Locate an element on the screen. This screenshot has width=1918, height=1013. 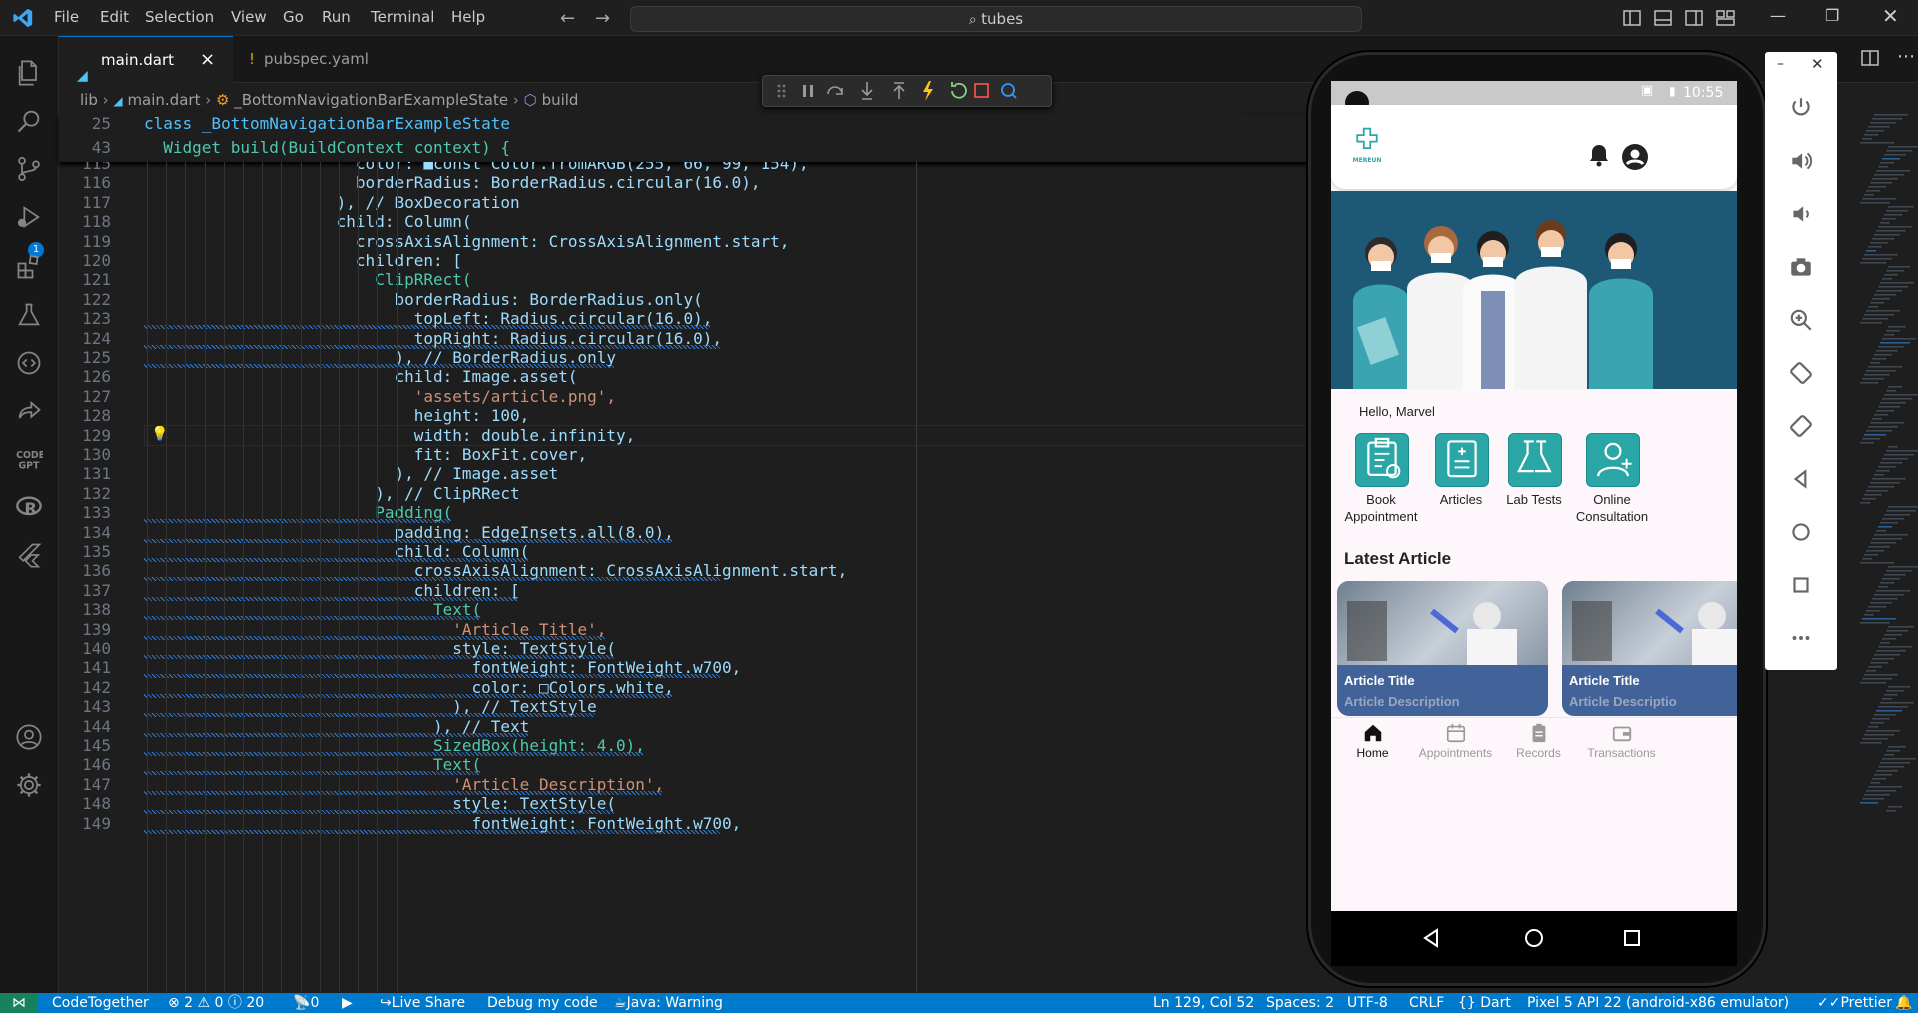
menu-run: Run is located at coordinates (336, 17).